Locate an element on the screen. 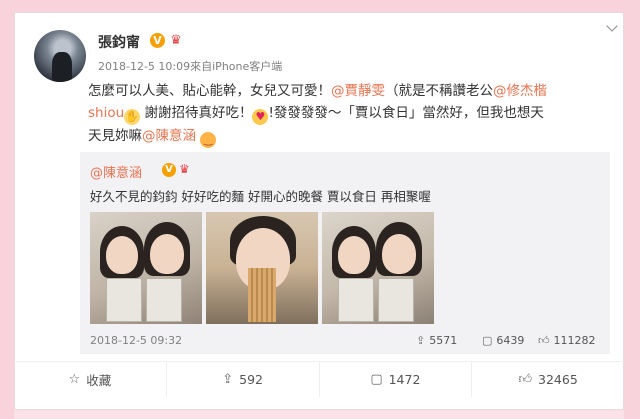  next-card-edge is located at coordinates (319, 414).